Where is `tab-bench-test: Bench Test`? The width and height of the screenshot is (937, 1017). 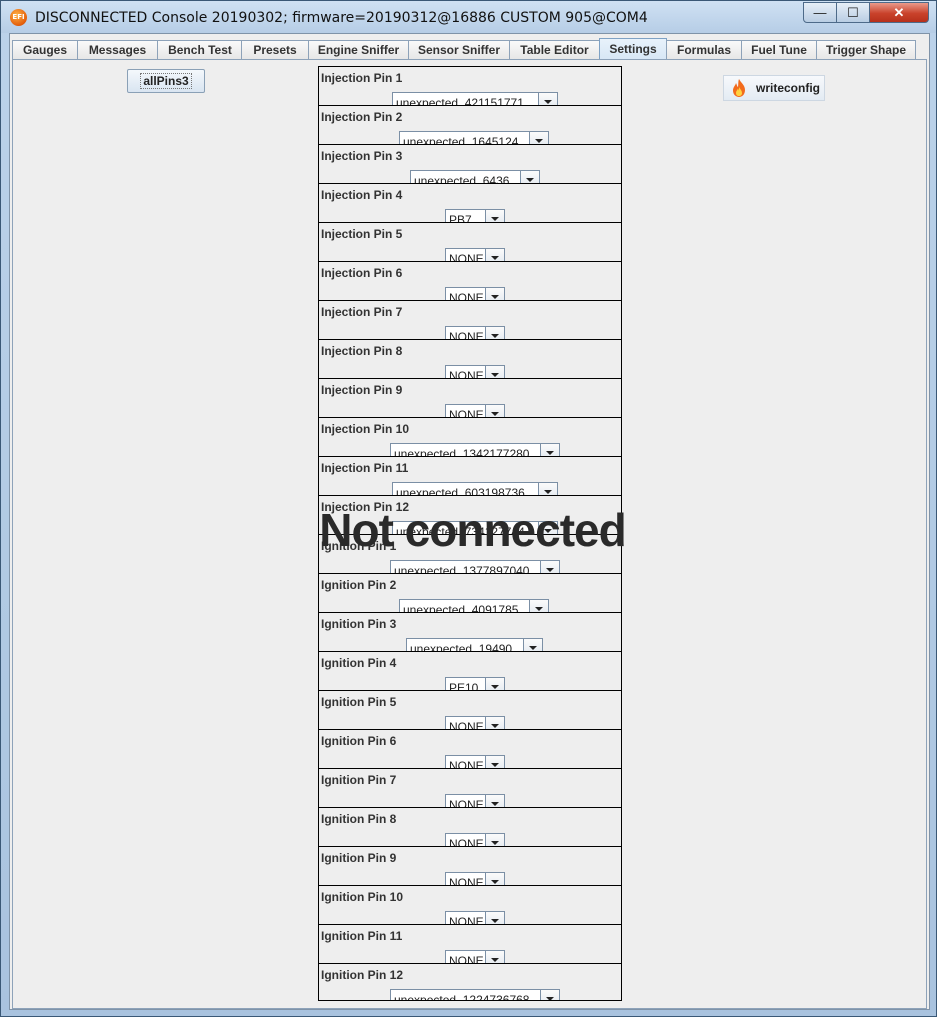 tab-bench-test: Bench Test is located at coordinates (200, 50).